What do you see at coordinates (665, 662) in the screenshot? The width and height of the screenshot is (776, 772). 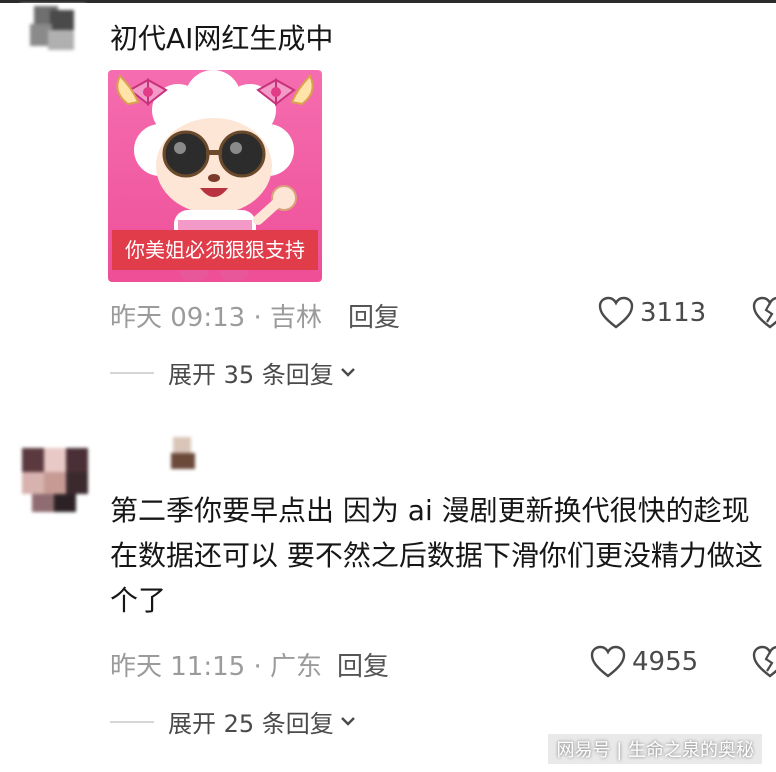 I see `like-count: 4955` at bounding box center [665, 662].